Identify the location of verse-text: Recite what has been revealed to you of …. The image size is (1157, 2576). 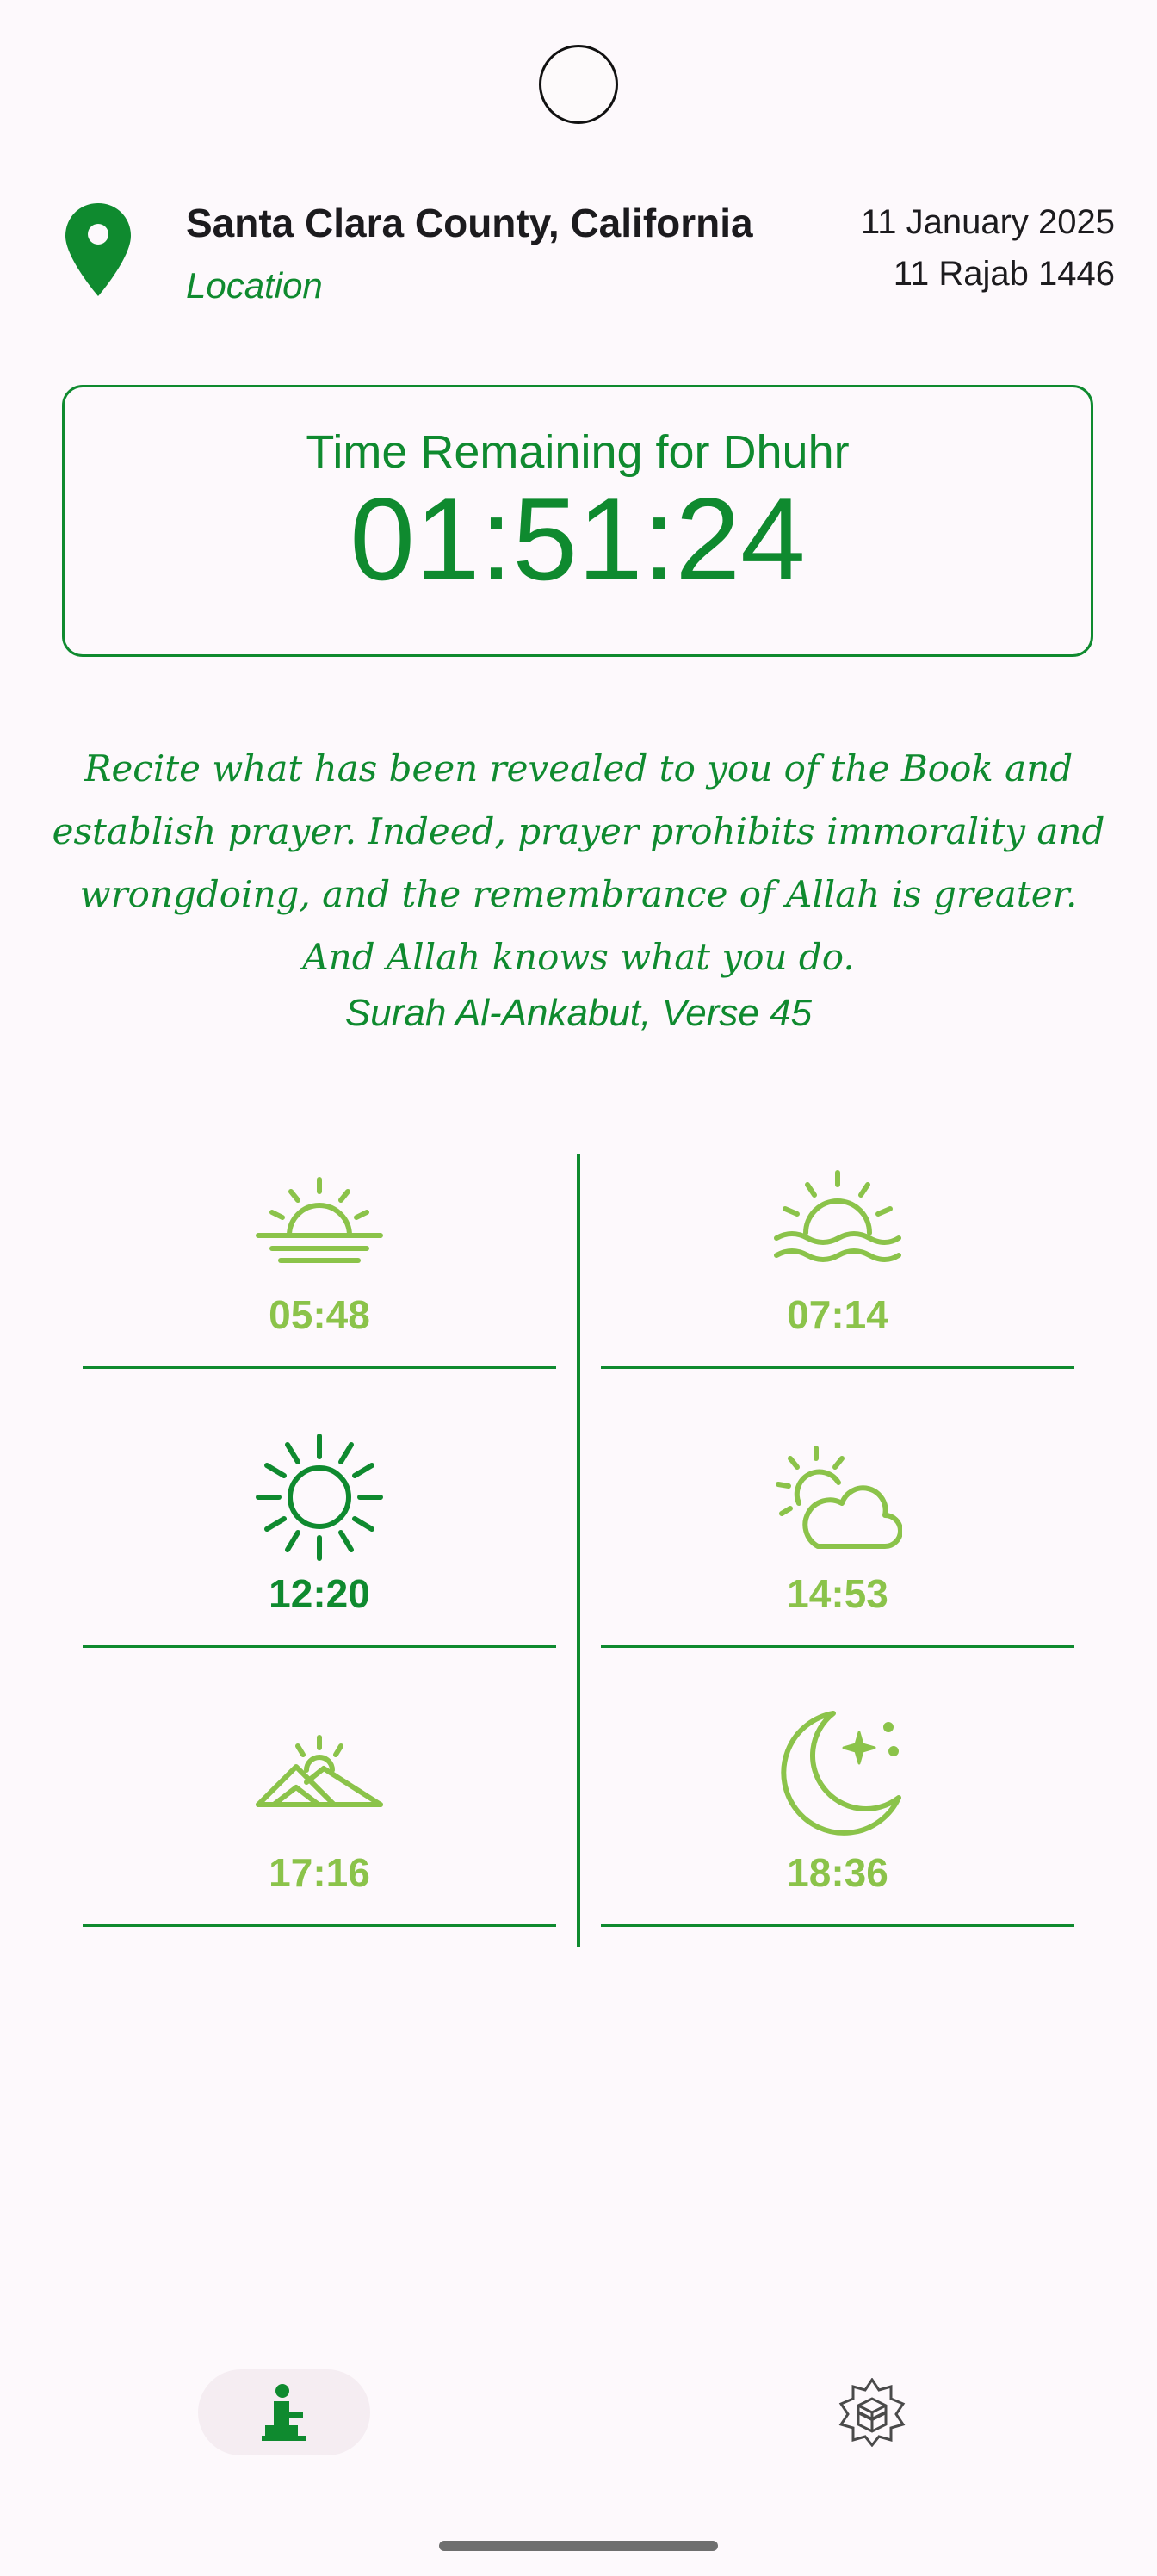
(579, 862).